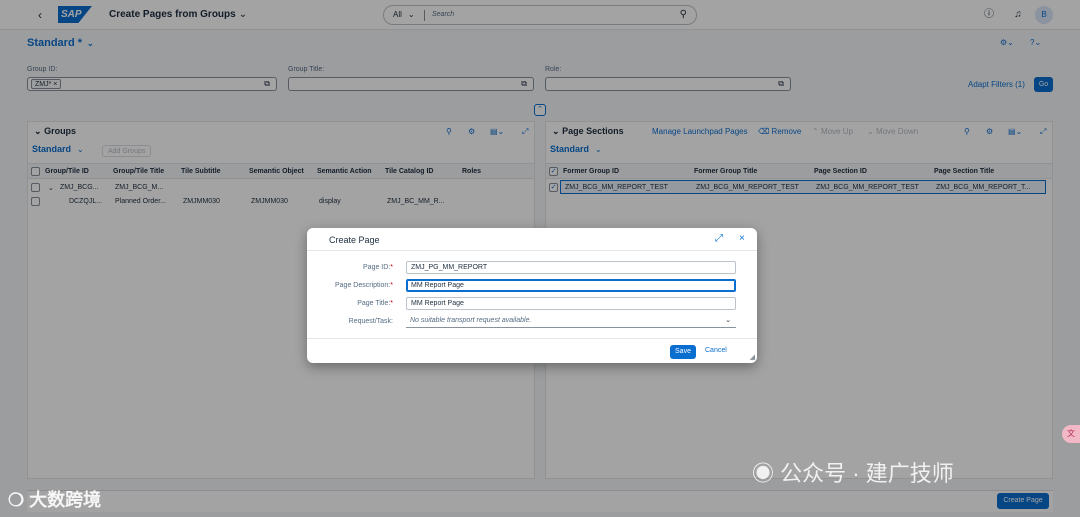 The image size is (1080, 517). Describe the element at coordinates (719, 238) in the screenshot. I see `expand-icon: ⤢` at that location.